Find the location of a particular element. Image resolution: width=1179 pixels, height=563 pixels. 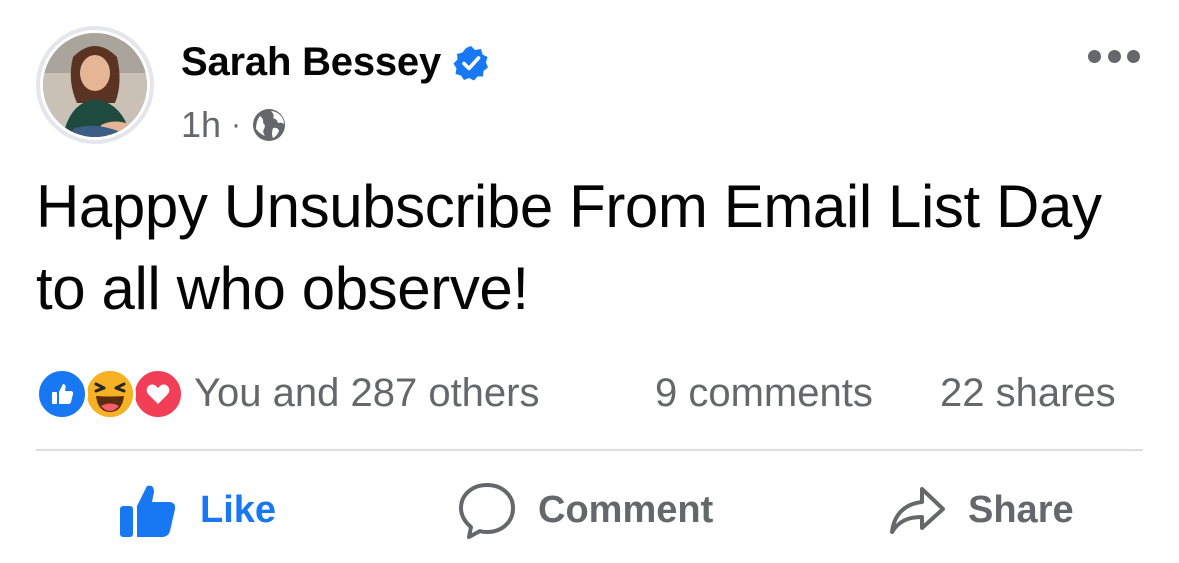

share-button: Share is located at coordinates (981, 510).